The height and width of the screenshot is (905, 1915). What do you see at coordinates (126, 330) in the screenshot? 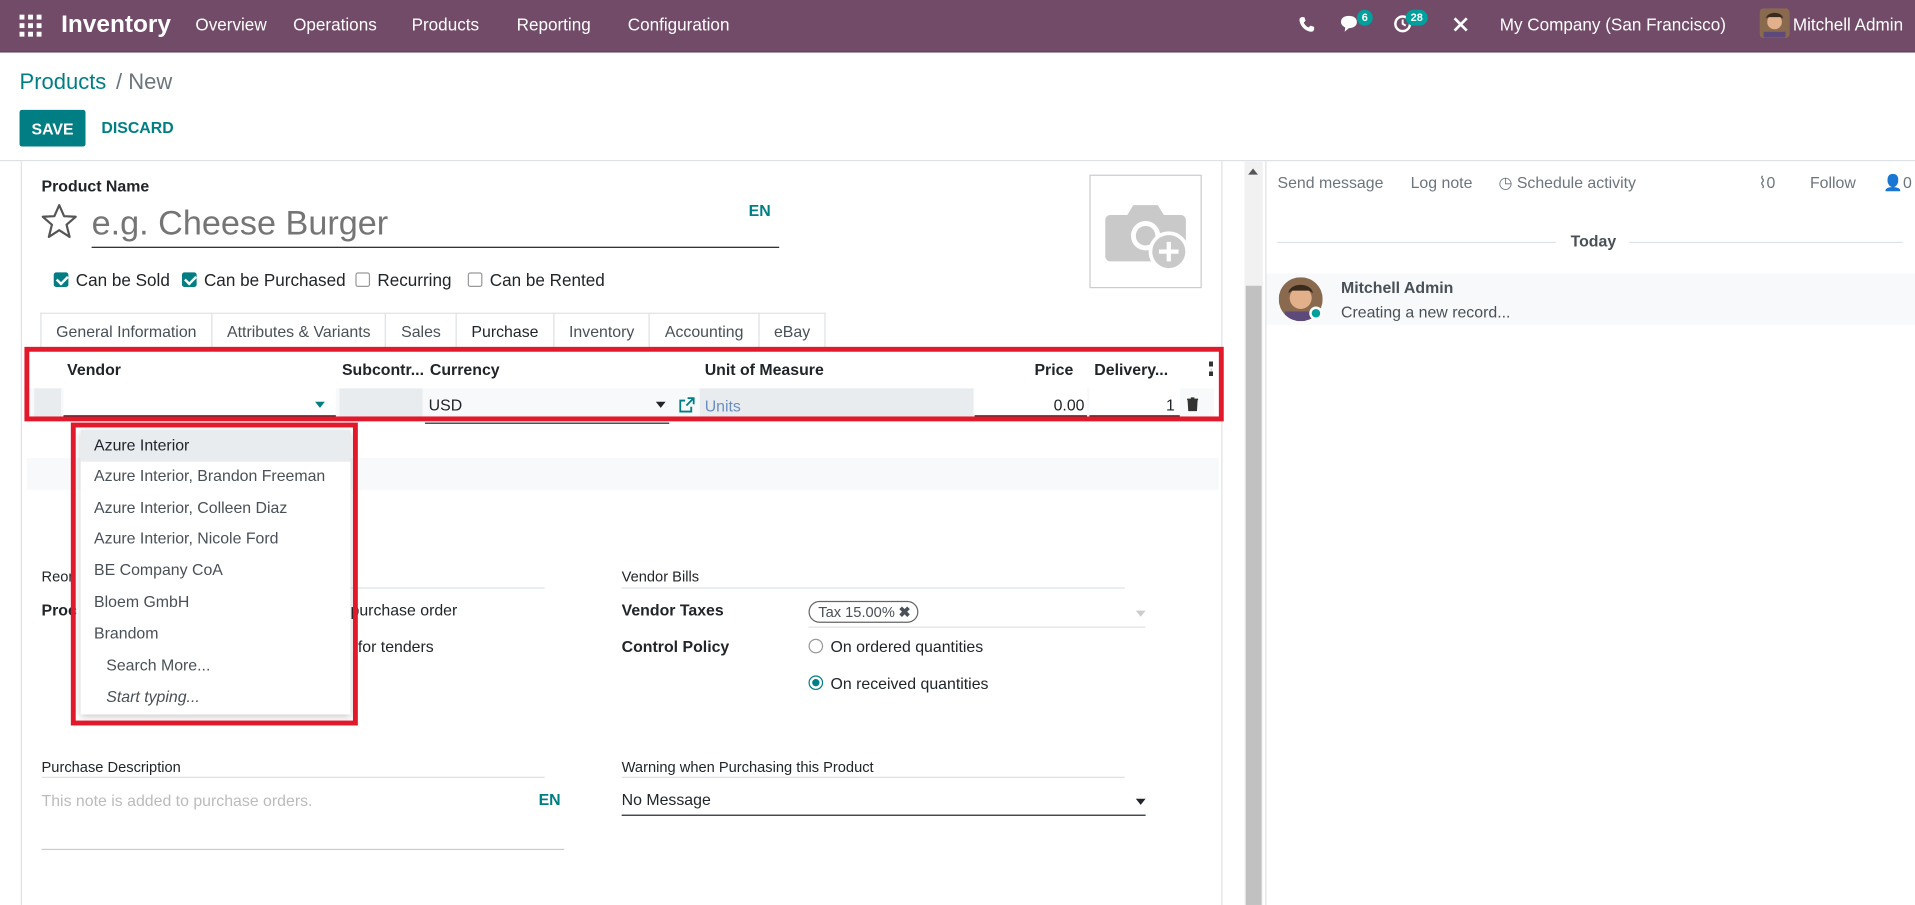
I see `tab-general-information: General Information` at bounding box center [126, 330].